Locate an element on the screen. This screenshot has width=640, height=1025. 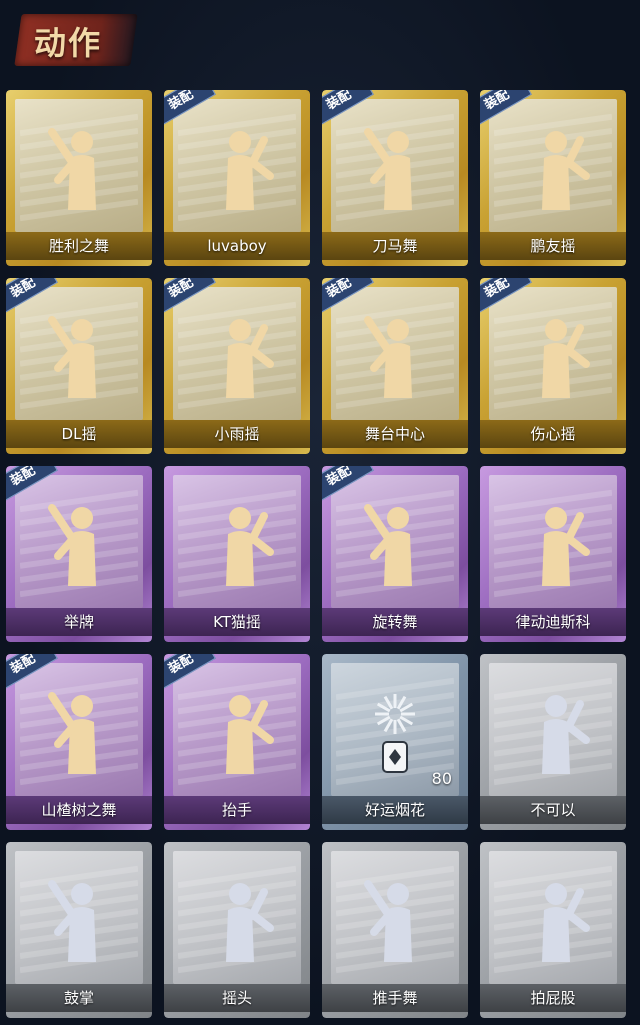
emote-card: 胜利之舞 is located at coordinates (79, 178).